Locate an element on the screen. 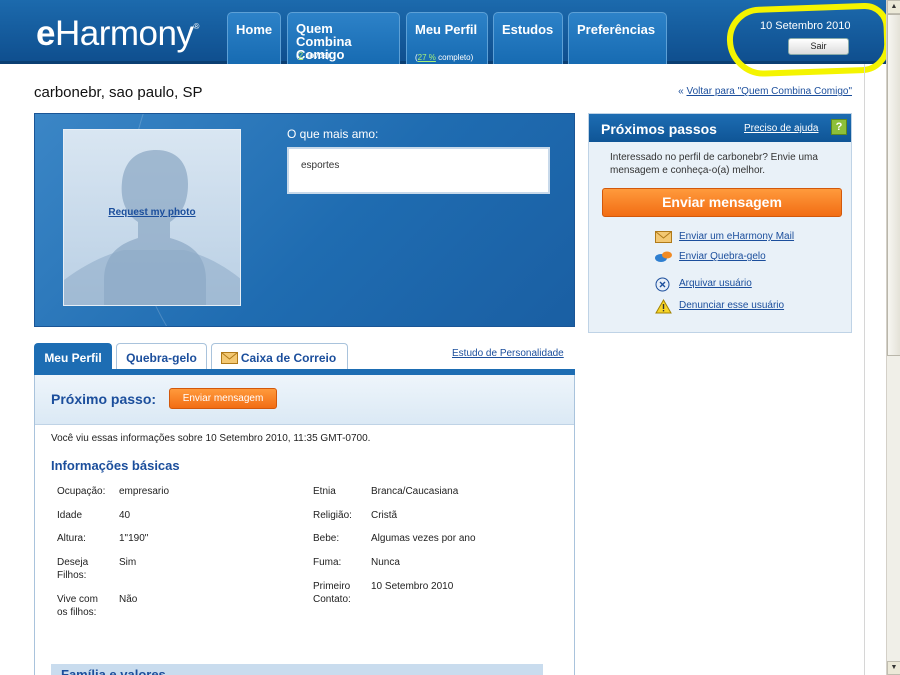 Image resolution: width=900 pixels, height=675 pixels. field-value: Cristã is located at coordinates (384, 515).